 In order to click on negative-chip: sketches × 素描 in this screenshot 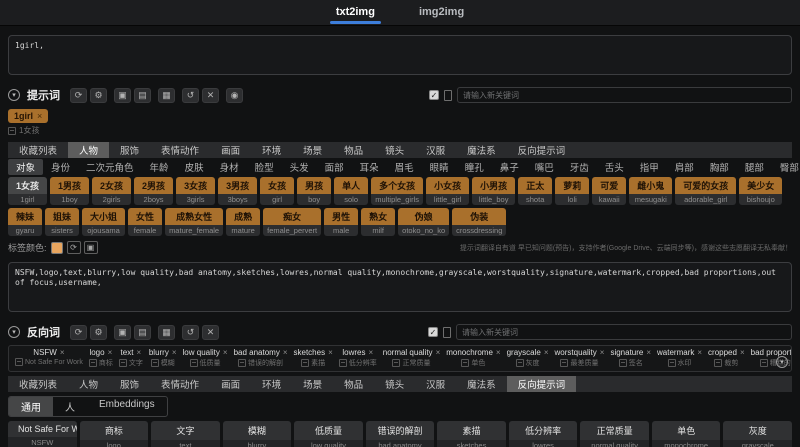, I will do `click(313, 358)`.